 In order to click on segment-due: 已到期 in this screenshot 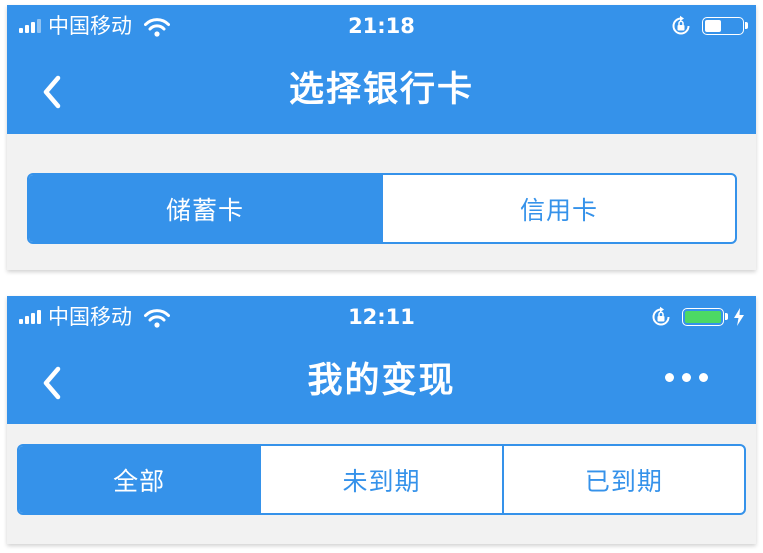, I will do `click(622, 479)`.